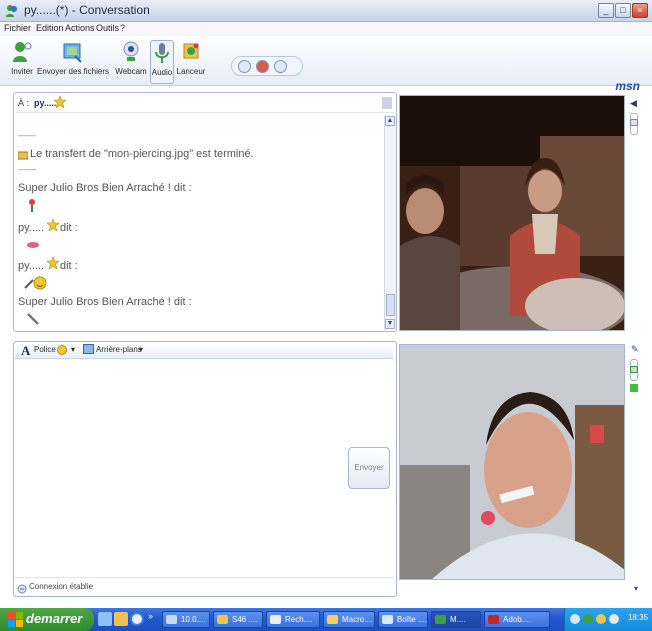 The height and width of the screenshot is (631, 652). Describe the element at coordinates (150, 616) in the screenshot. I see `quicklaunch-more-icon: »` at that location.